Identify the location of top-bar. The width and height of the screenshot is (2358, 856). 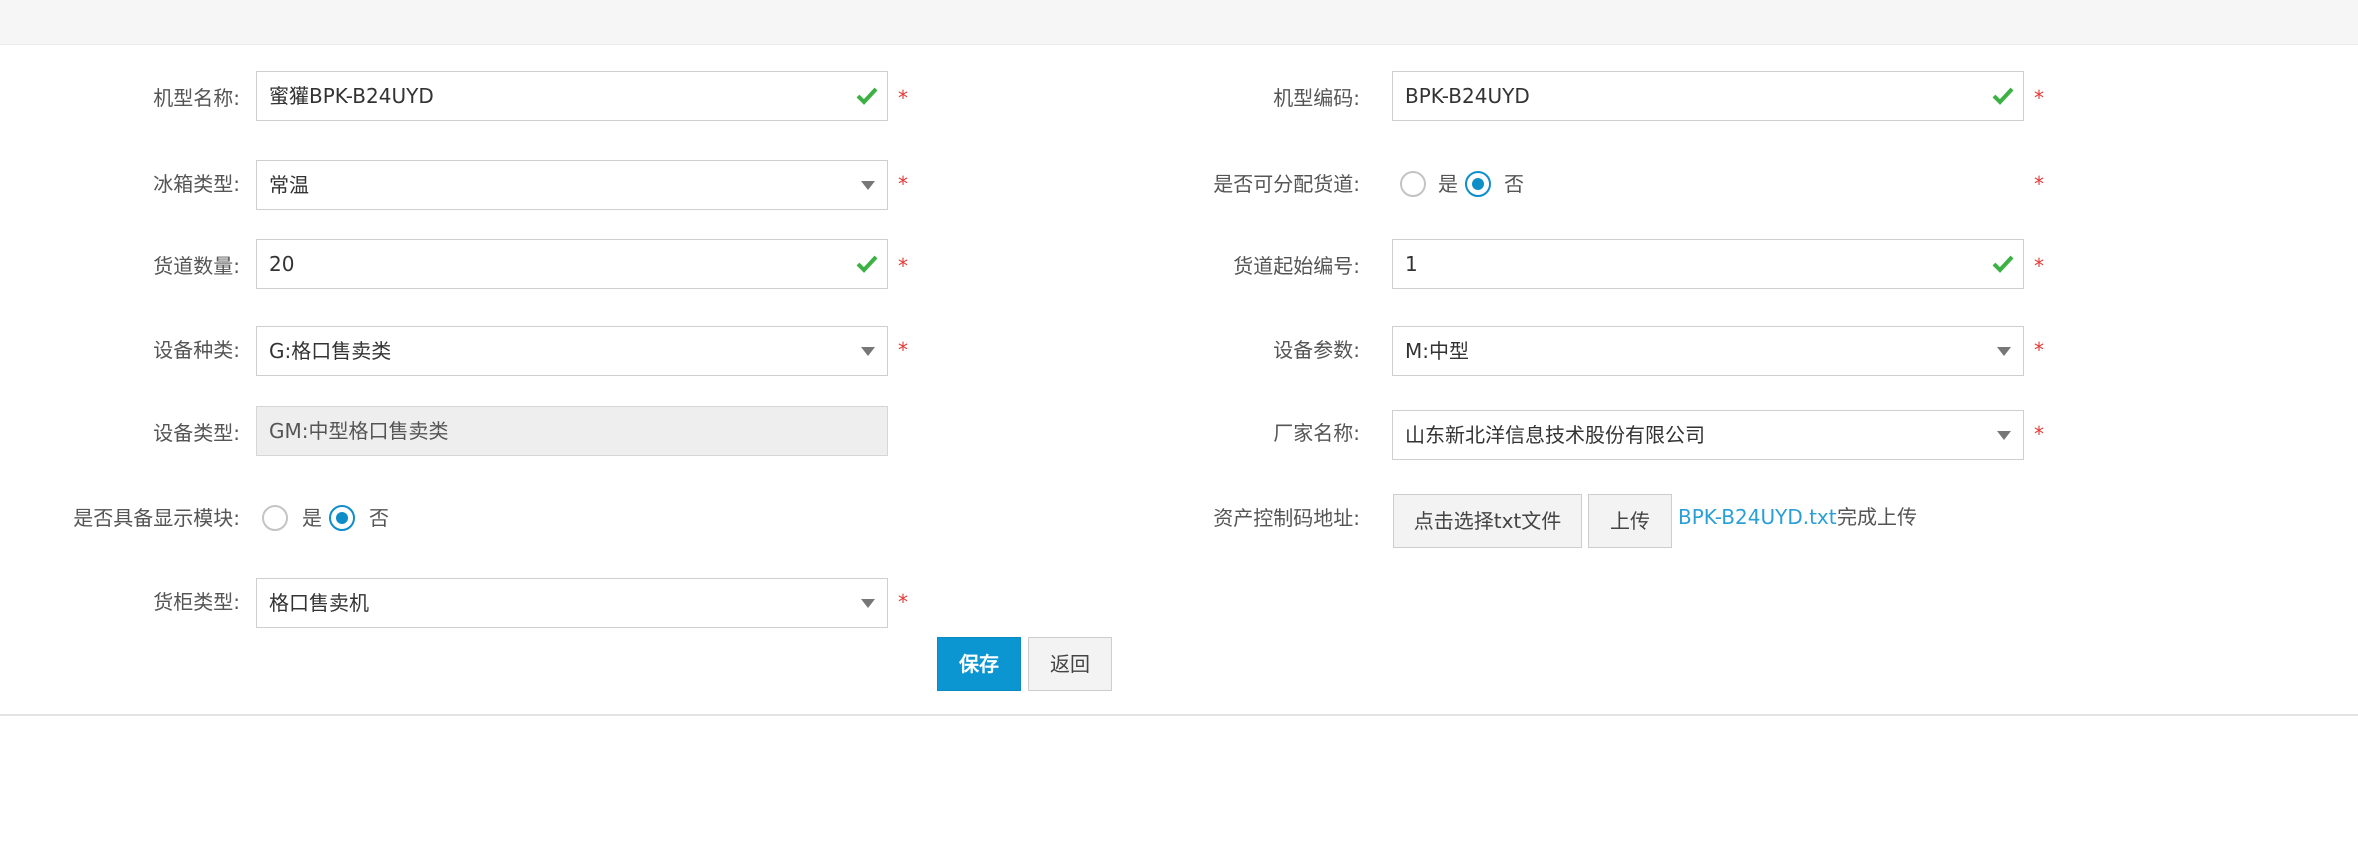
(1179, 22).